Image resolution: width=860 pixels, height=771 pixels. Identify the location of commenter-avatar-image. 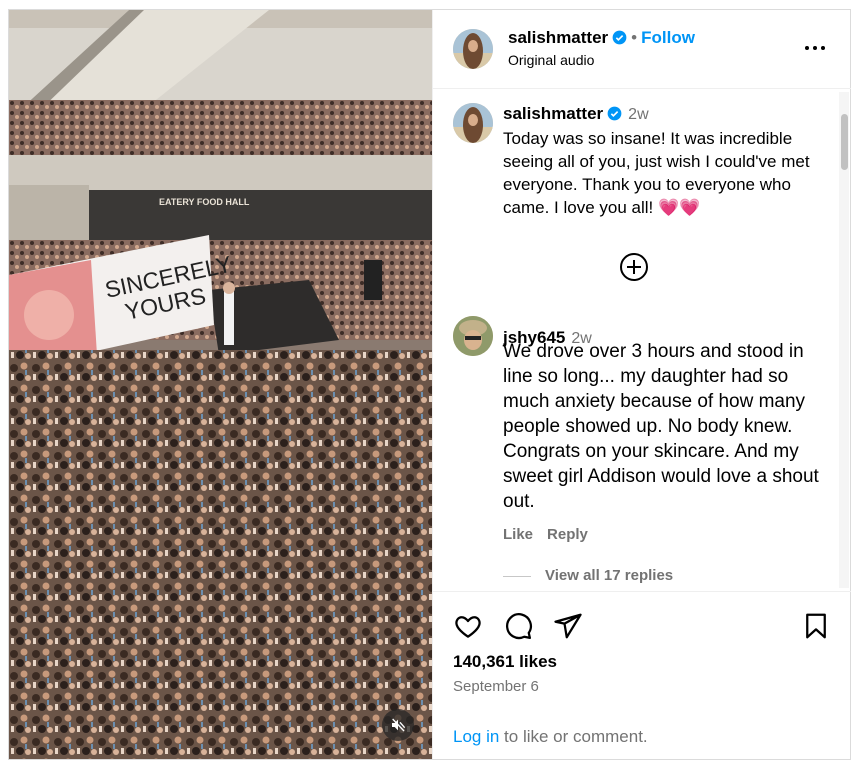
(473, 336).